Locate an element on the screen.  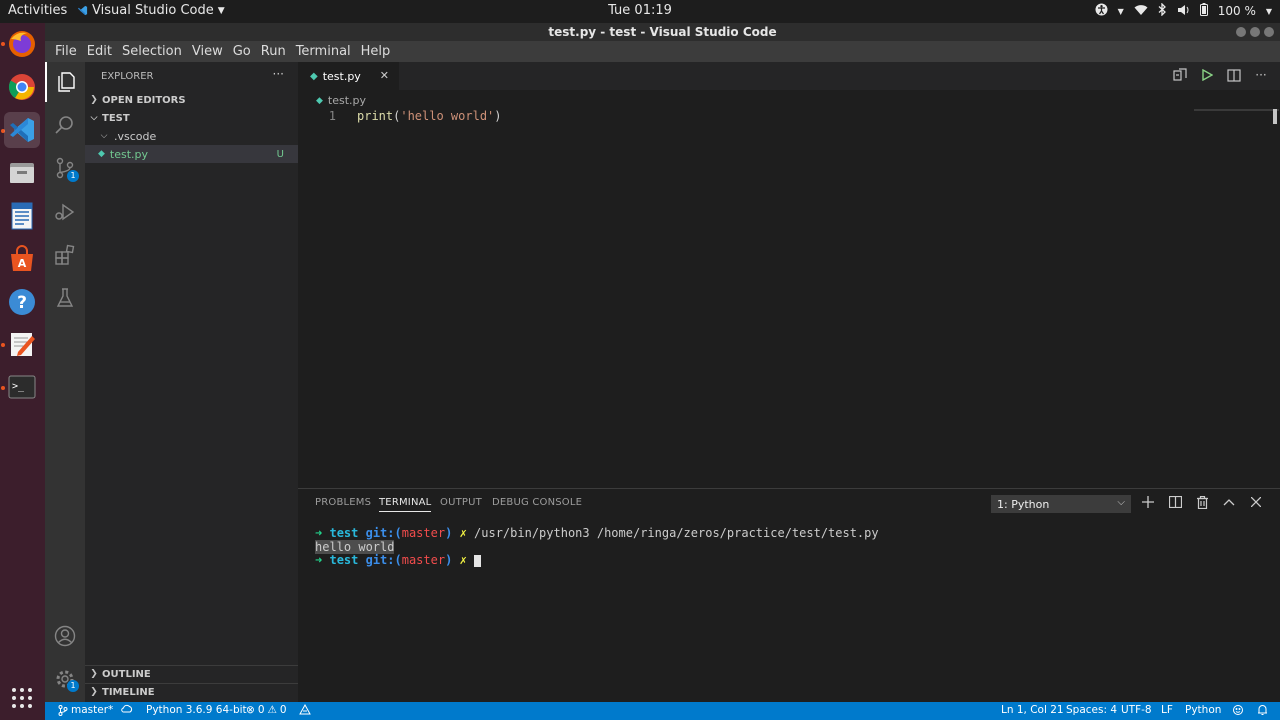
code-paren-close: ) is located at coordinates (498, 116).